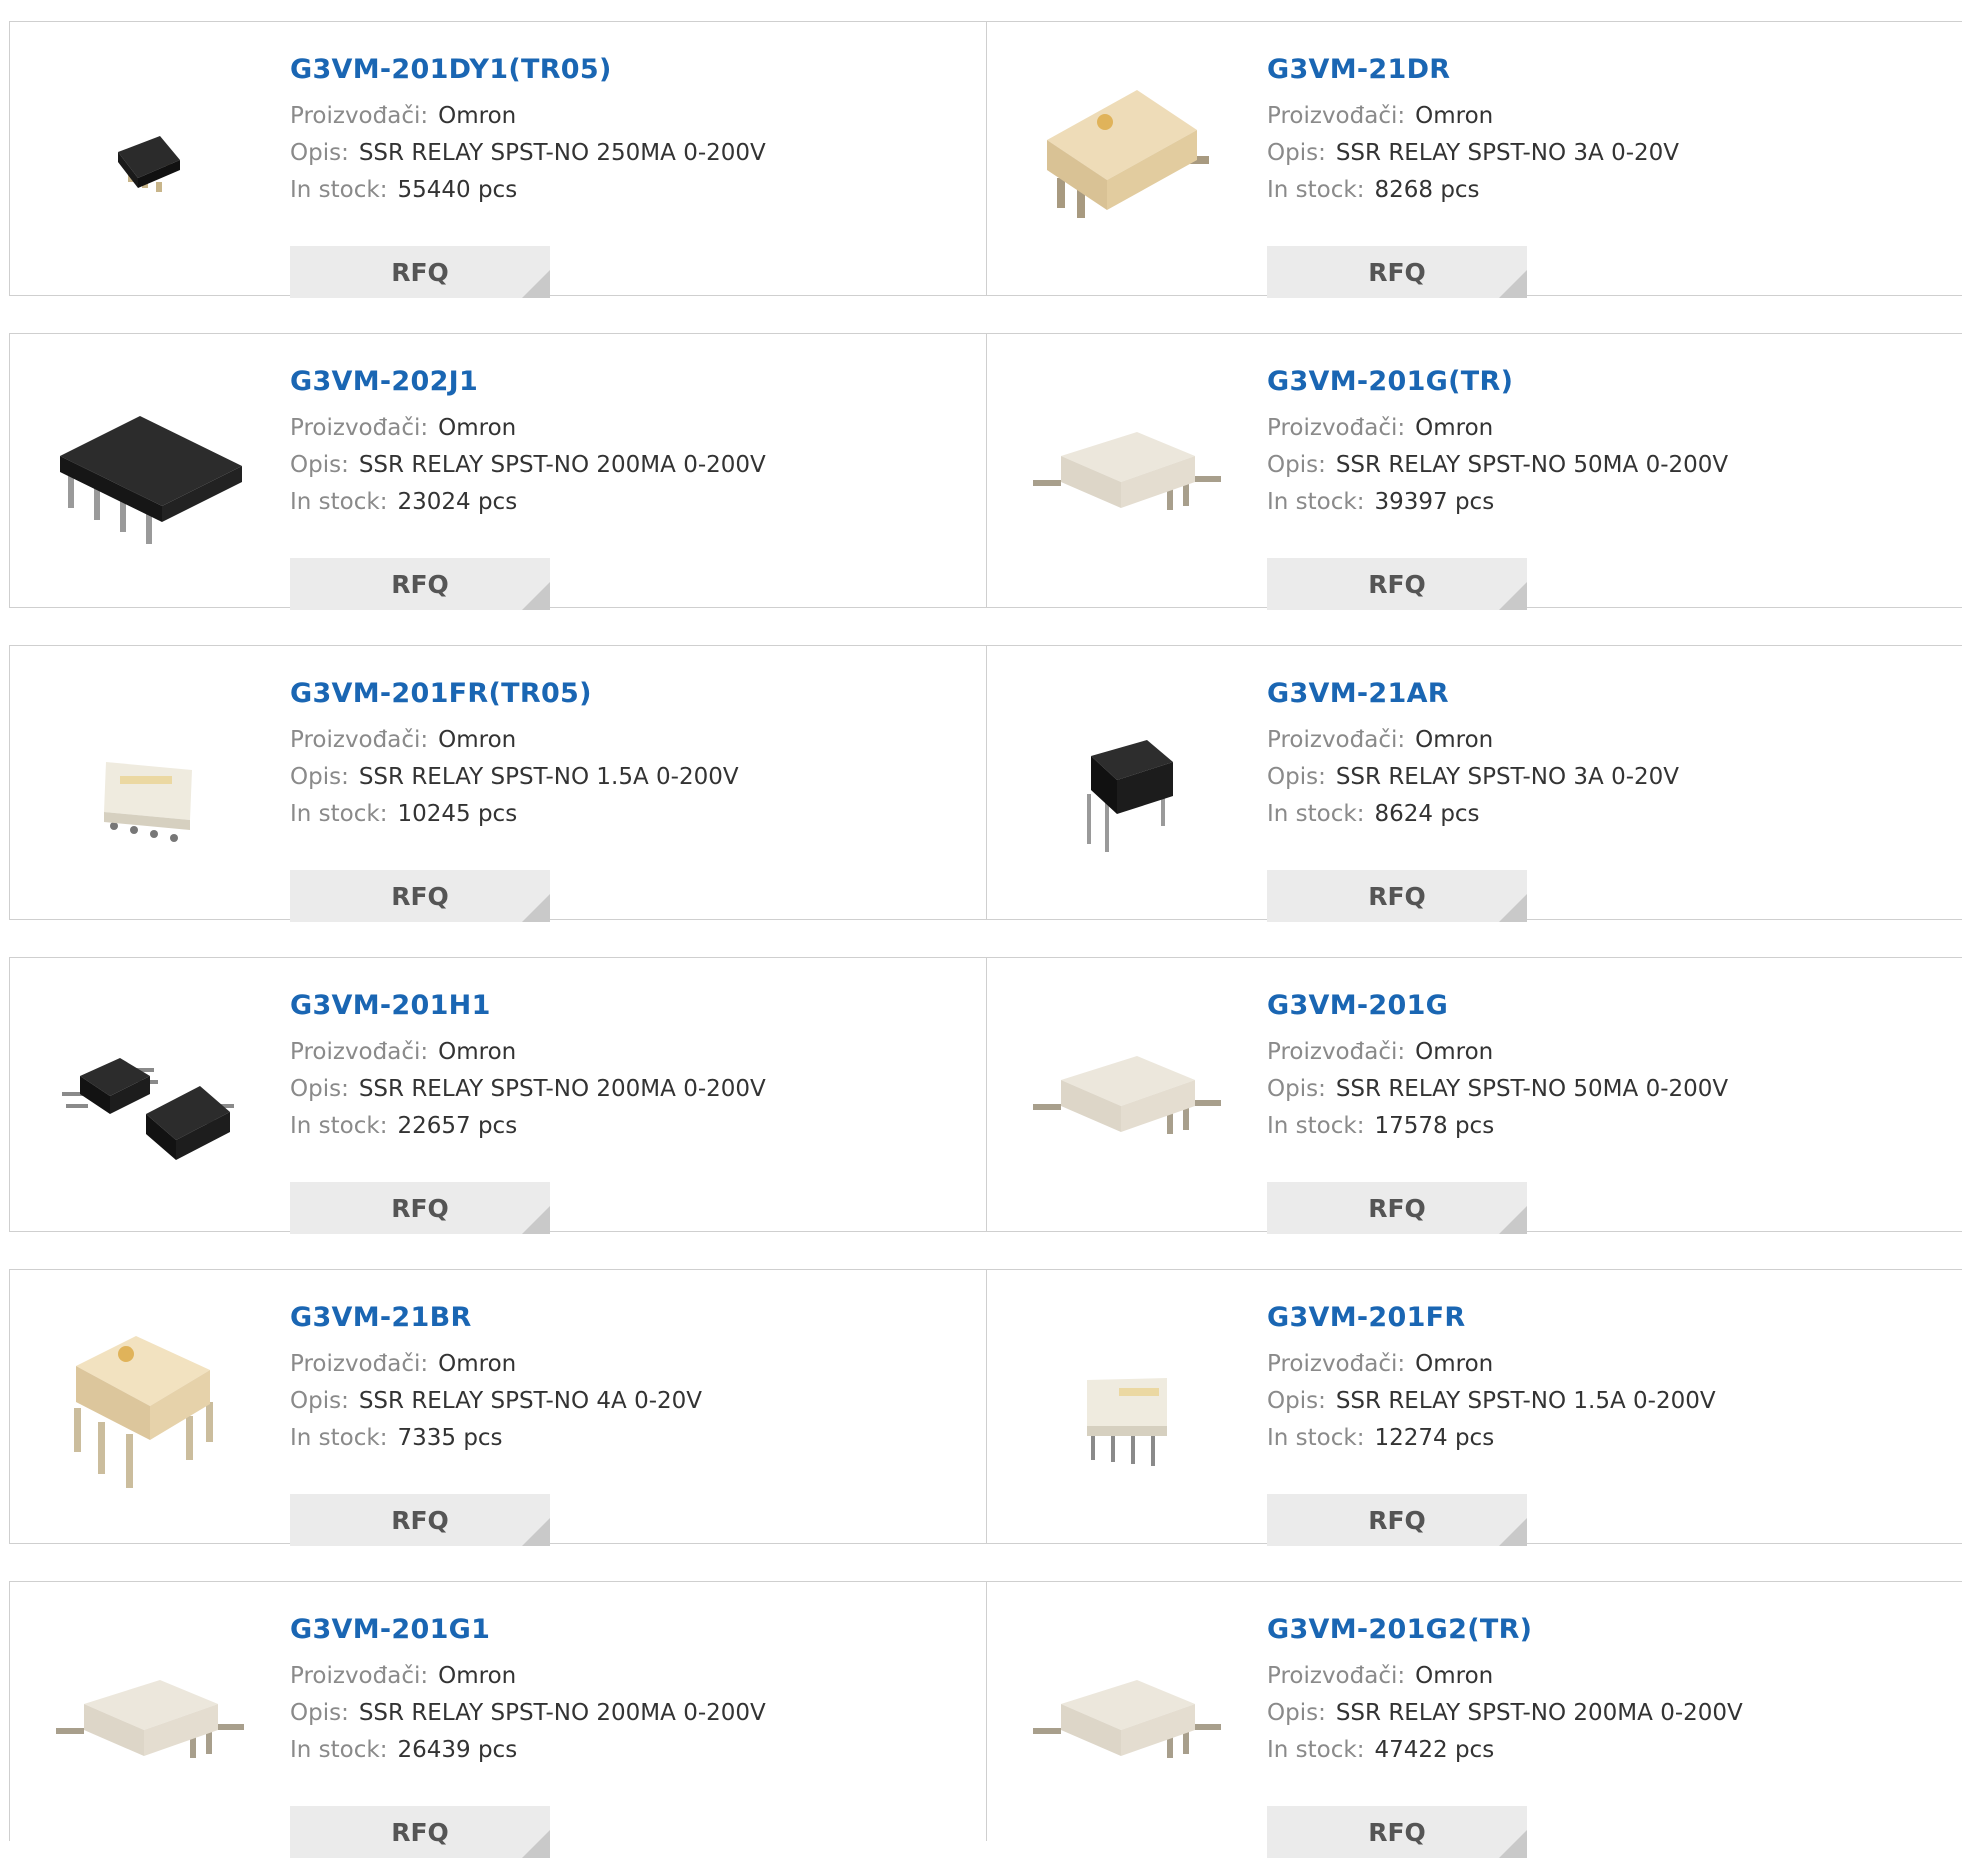 This screenshot has height=1858, width=1962. Describe the element at coordinates (1491, 1323) in the screenshot. I see `part-number-link: G3VM-201FR` at that location.